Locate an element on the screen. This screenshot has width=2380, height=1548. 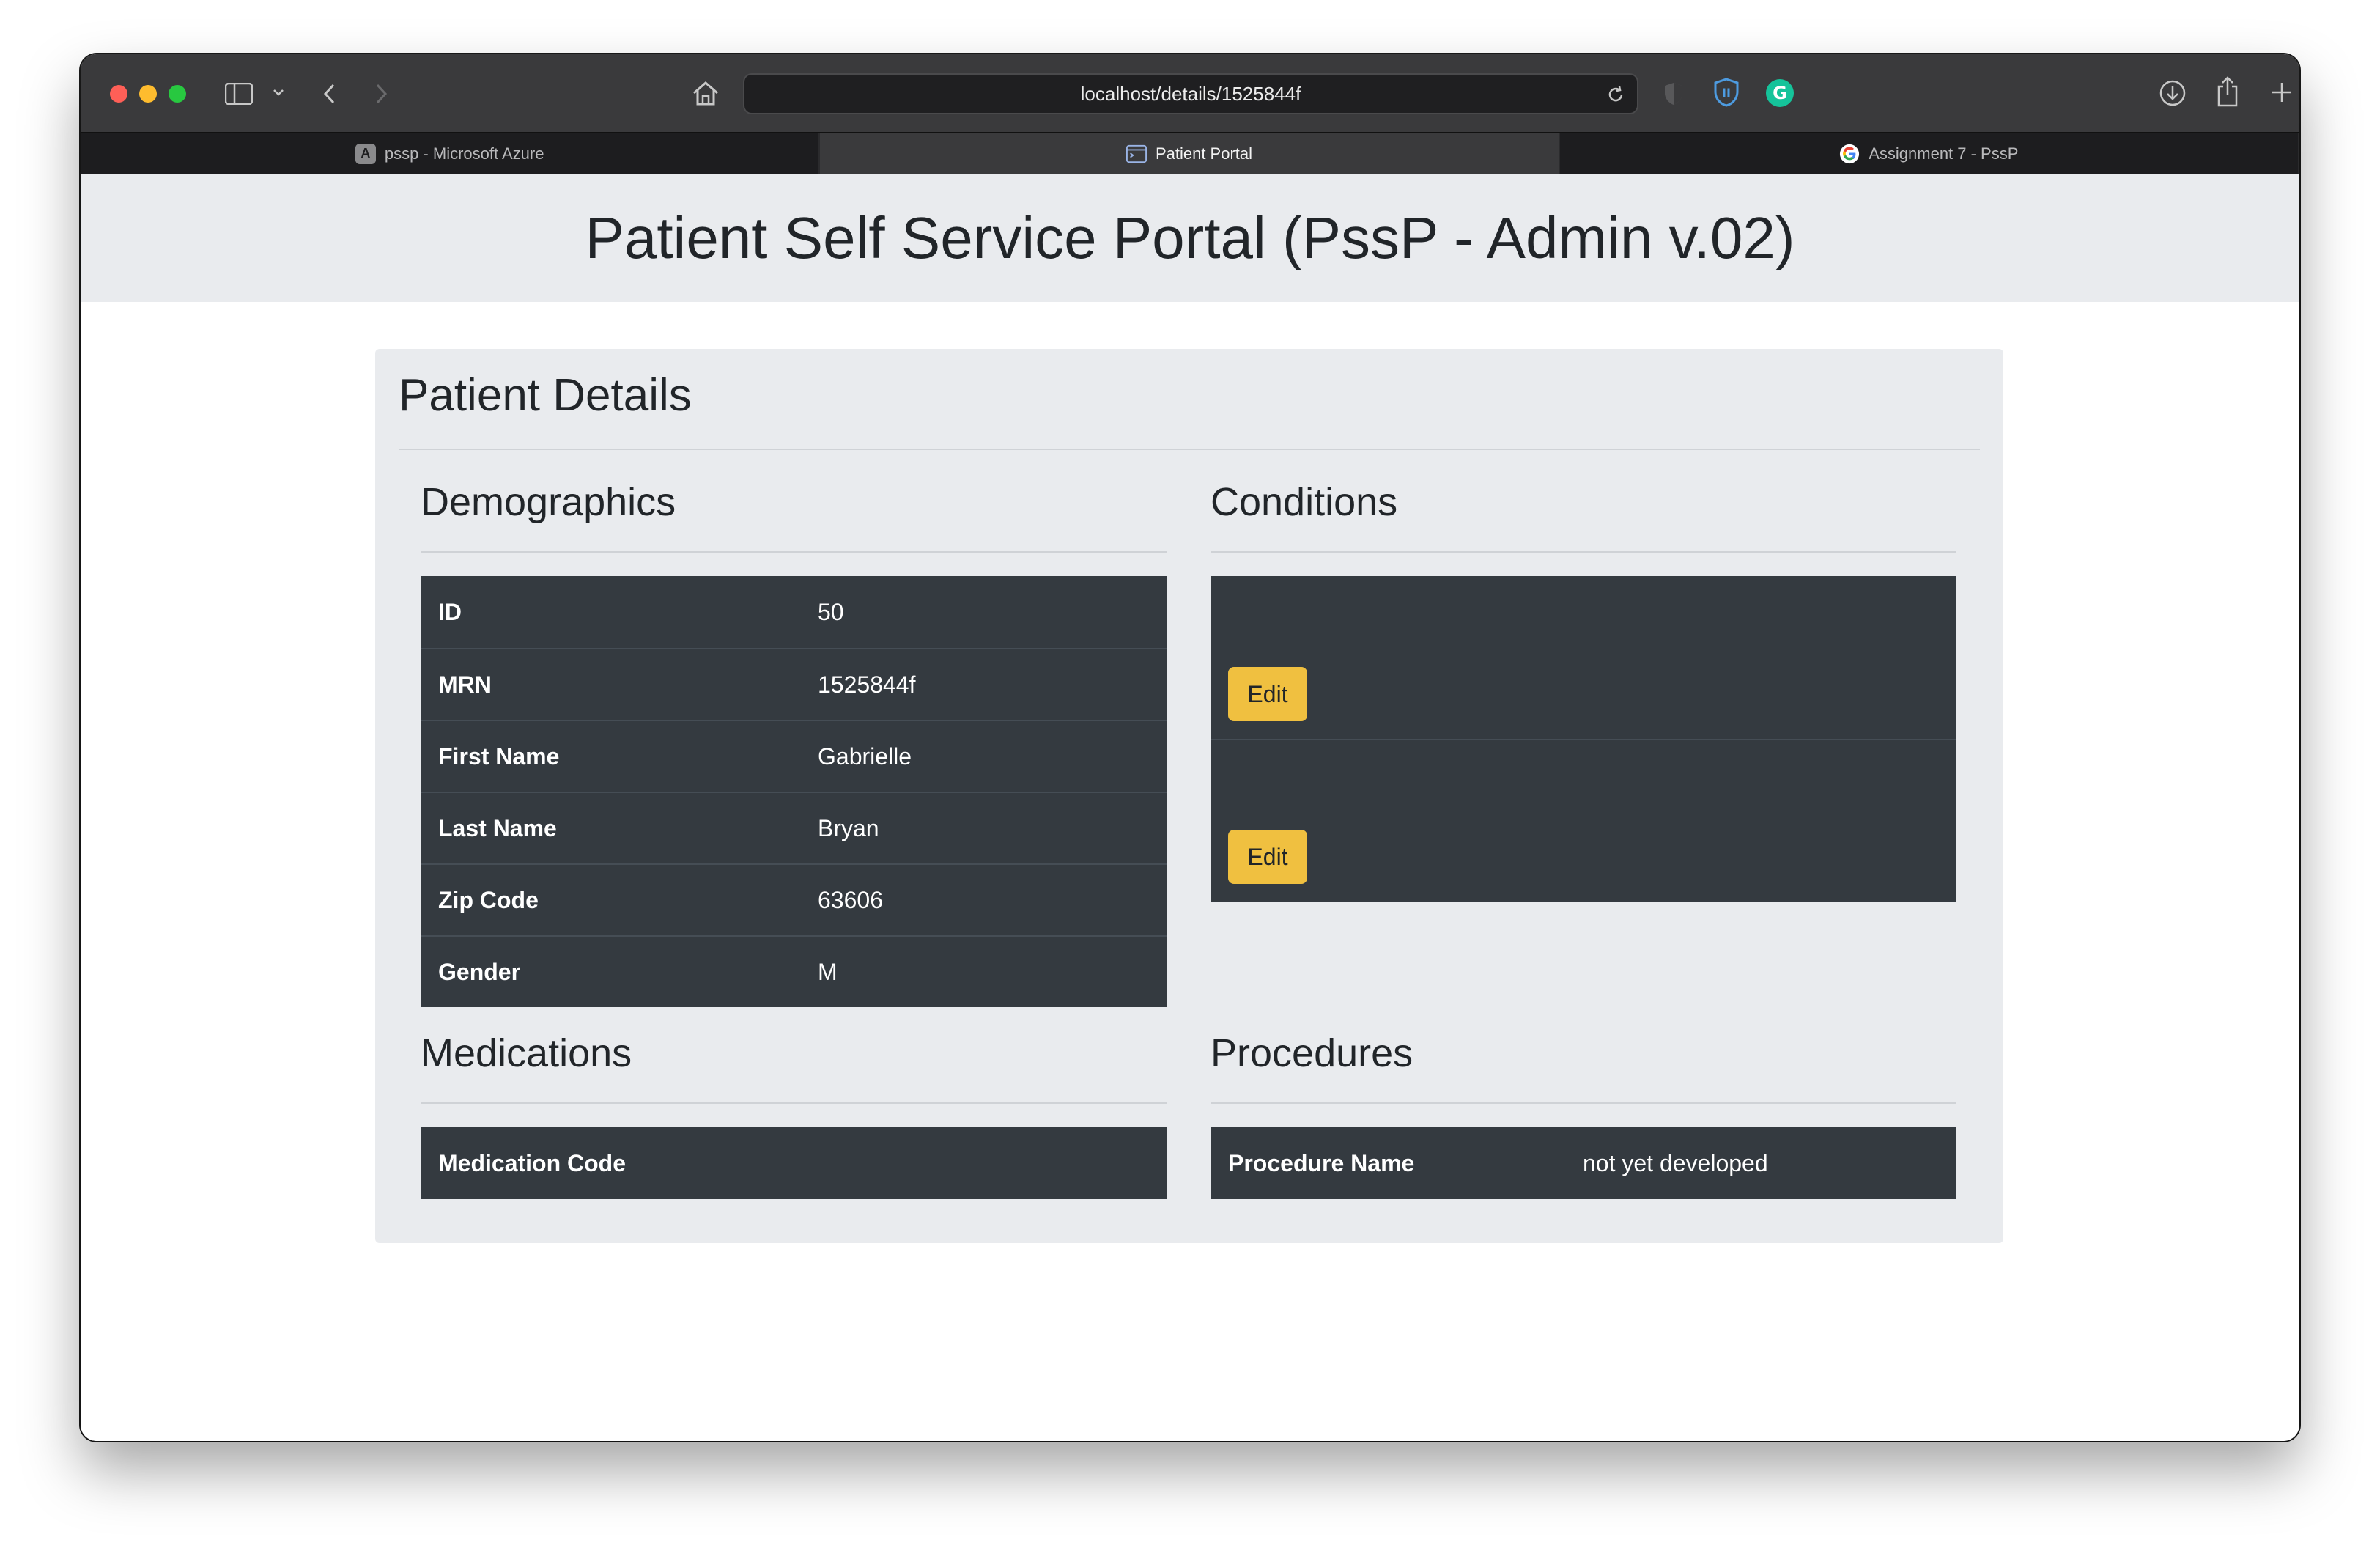
row-label: Last Name is located at coordinates (497, 827).